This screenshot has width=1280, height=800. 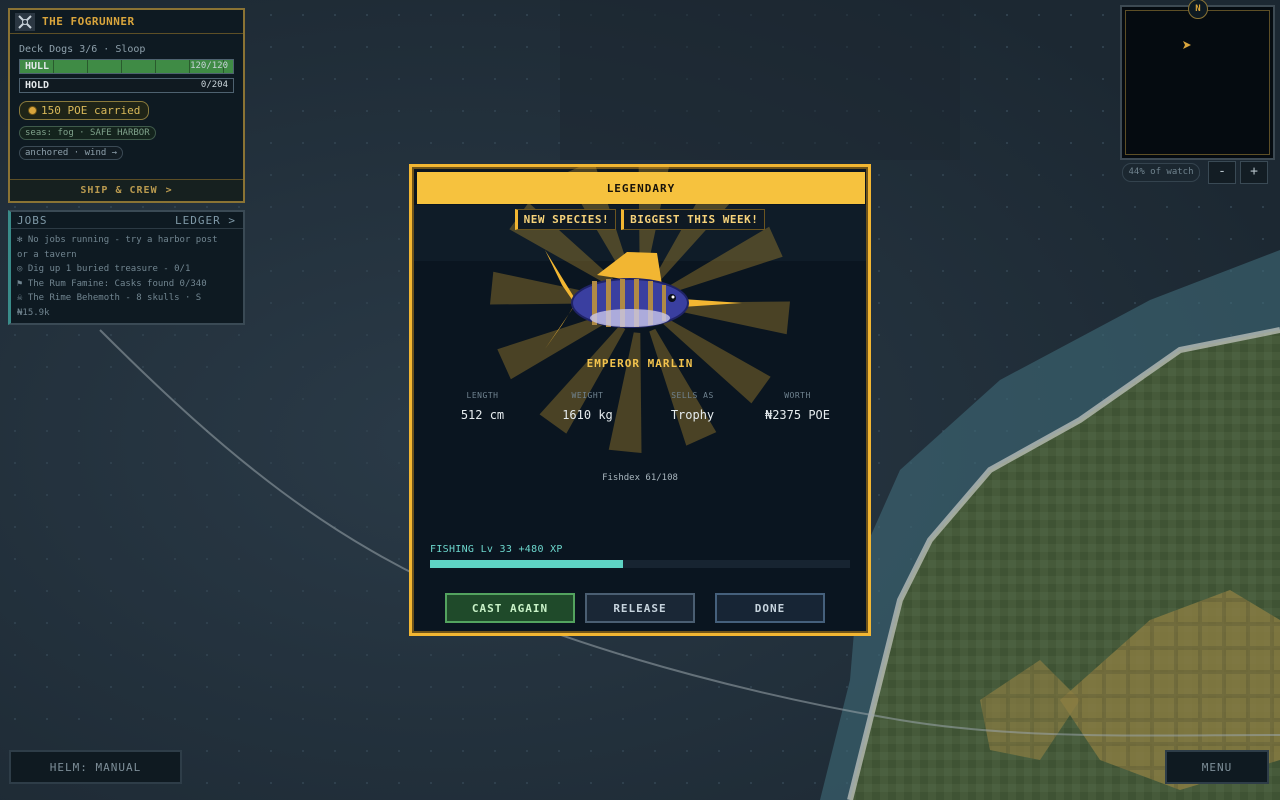 I want to click on hull-bar: HULL 120/120, so click(x=126, y=66).